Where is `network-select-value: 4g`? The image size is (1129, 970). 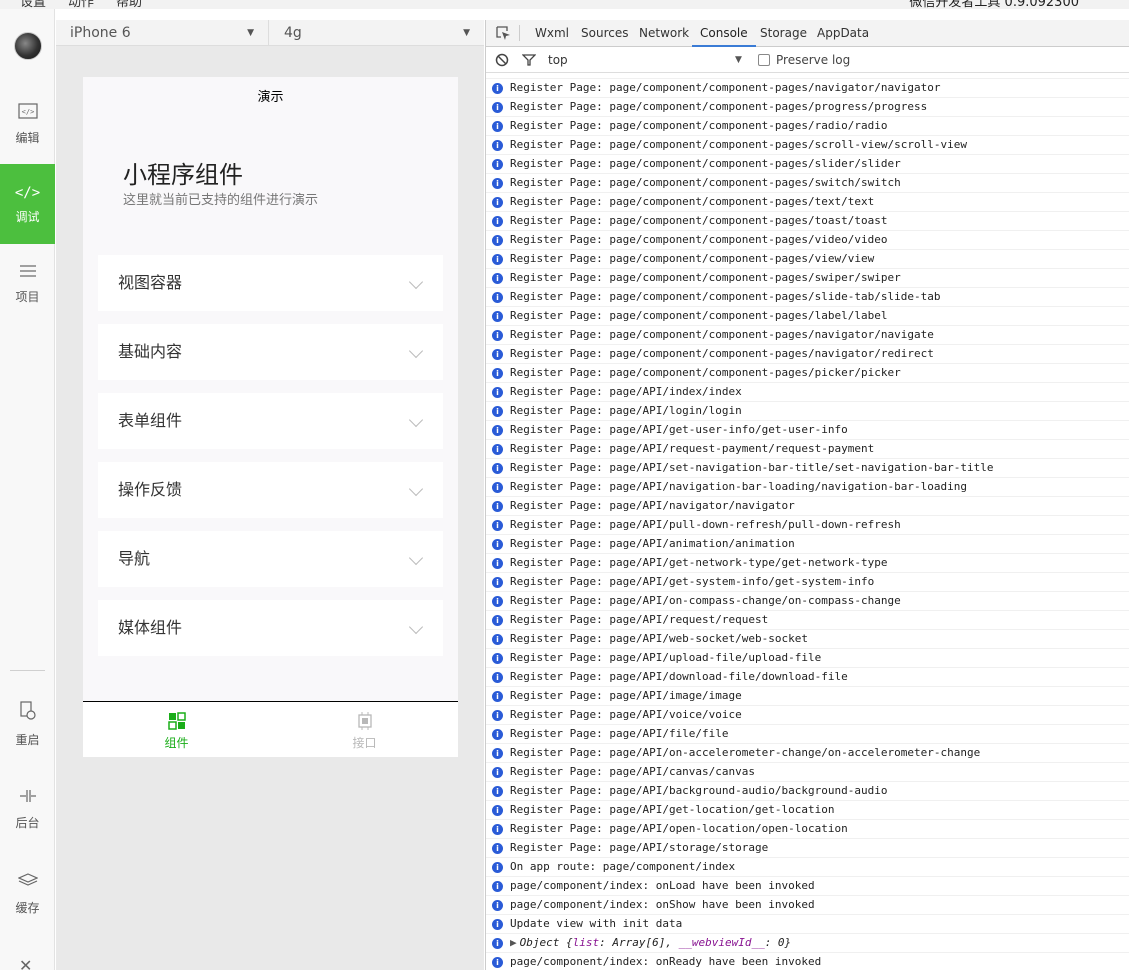
network-select-value: 4g is located at coordinates (293, 33).